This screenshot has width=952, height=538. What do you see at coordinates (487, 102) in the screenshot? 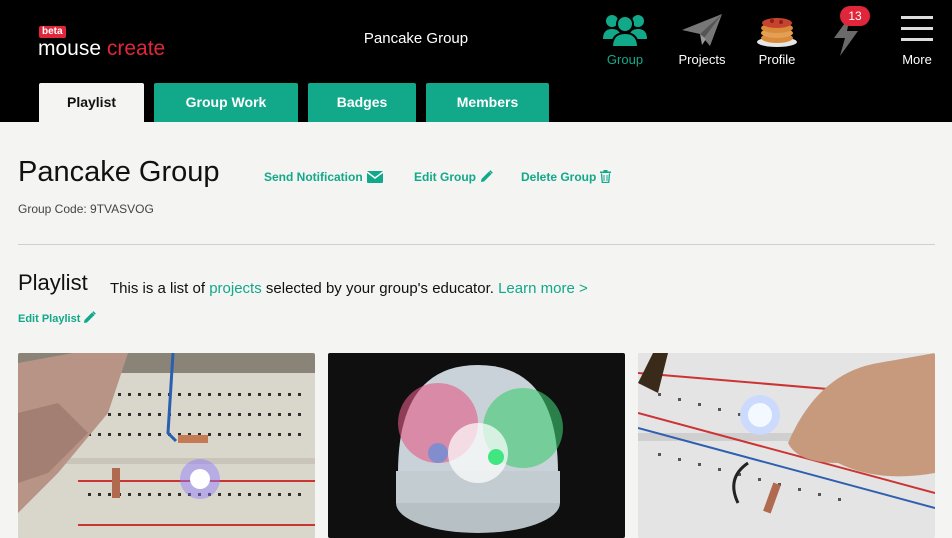
I see `tab-members: Members` at bounding box center [487, 102].